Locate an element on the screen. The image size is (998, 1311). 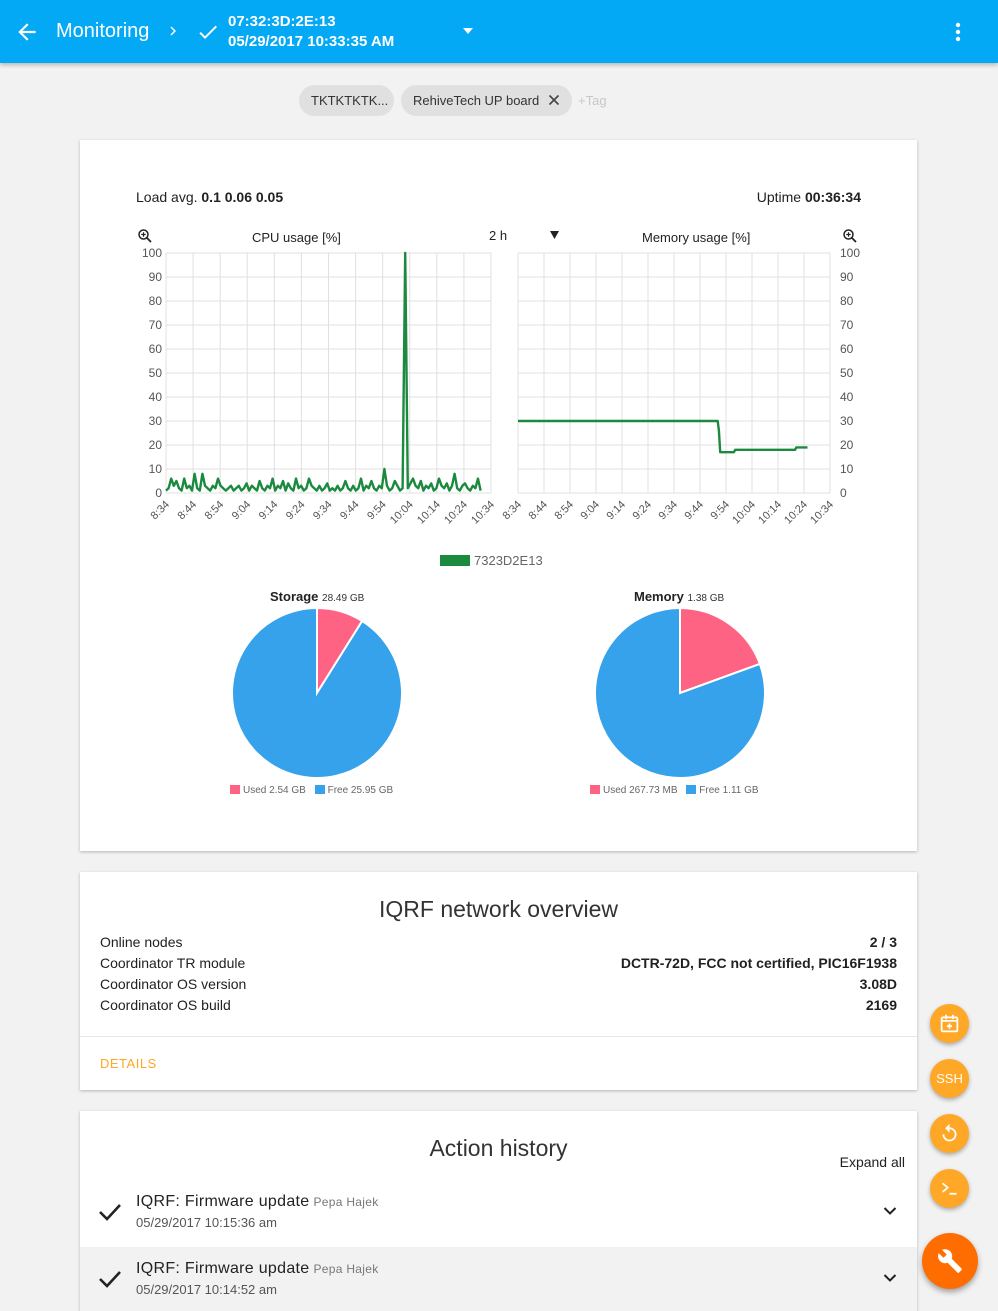
info-row: Coordinator OS version 3.08D is located at coordinates (498, 986).